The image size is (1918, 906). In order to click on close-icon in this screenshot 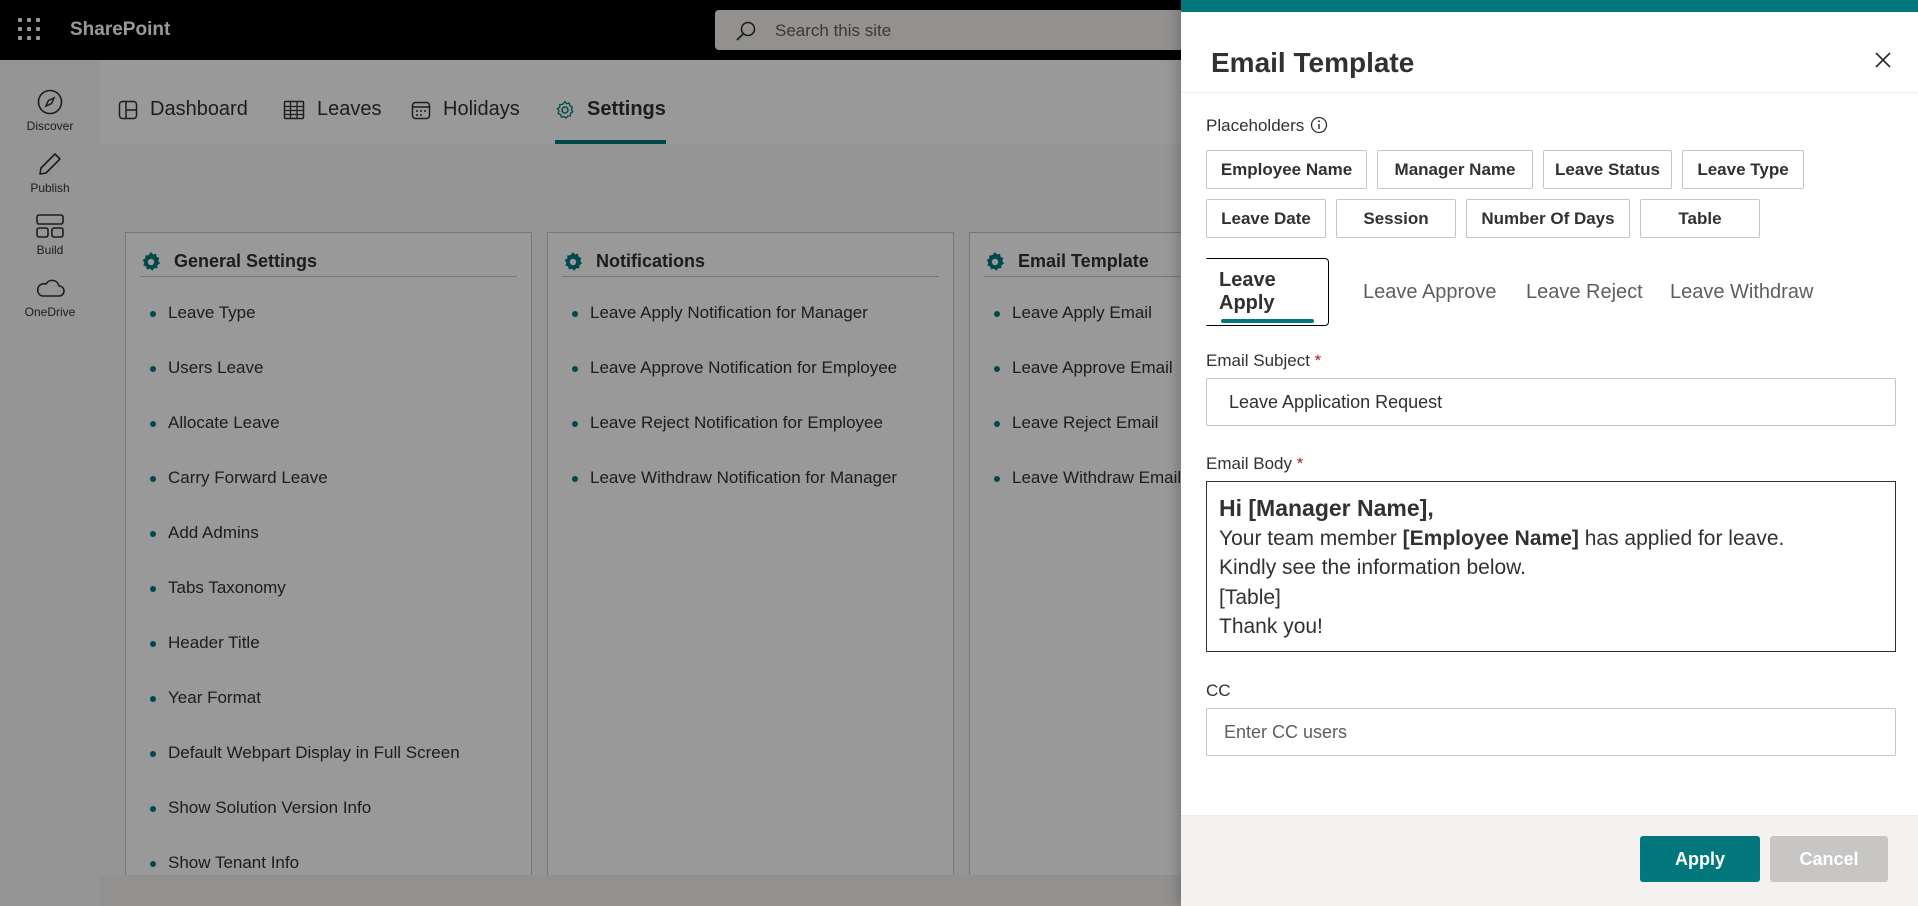, I will do `click(1883, 60)`.